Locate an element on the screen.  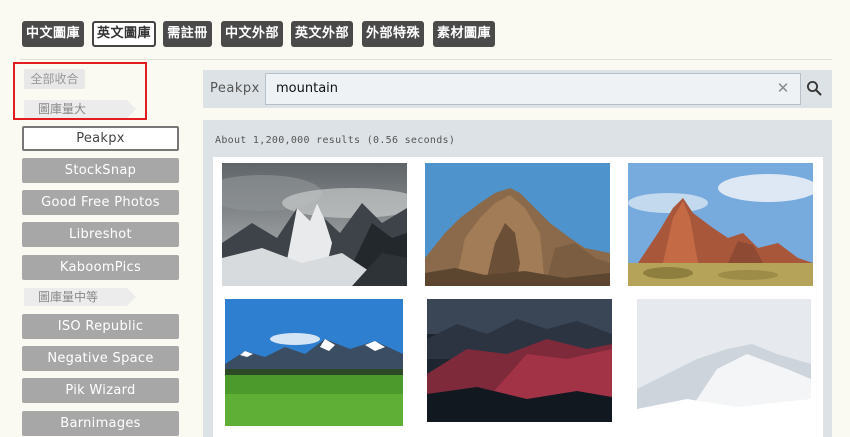
search-engine-label: Peakpx is located at coordinates (235, 88).